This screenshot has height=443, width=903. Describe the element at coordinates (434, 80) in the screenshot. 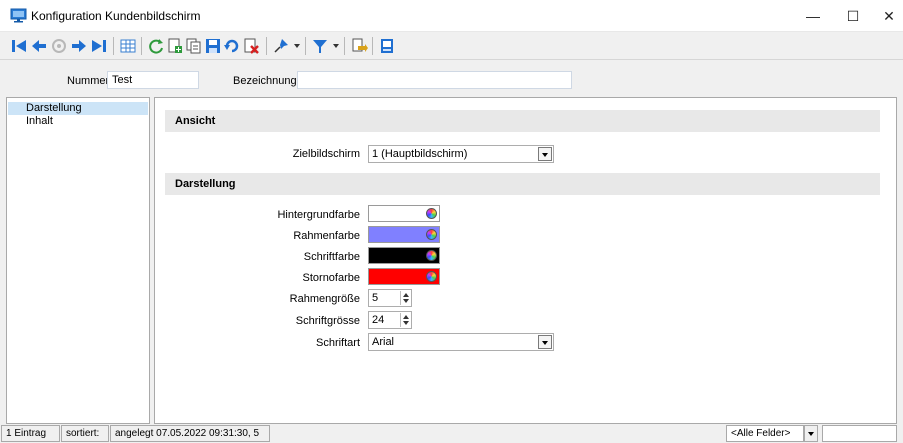

I see `bezeichnung-field` at that location.